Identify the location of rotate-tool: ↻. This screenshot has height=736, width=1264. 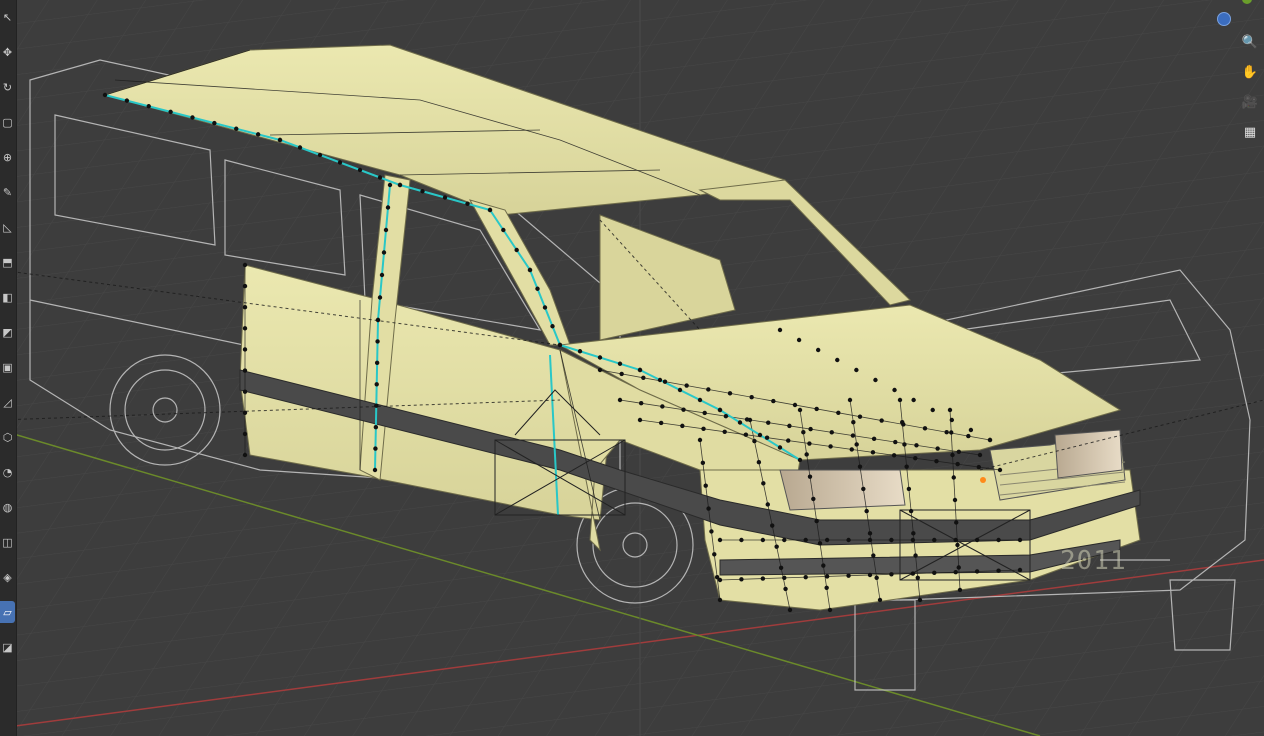
(7, 87).